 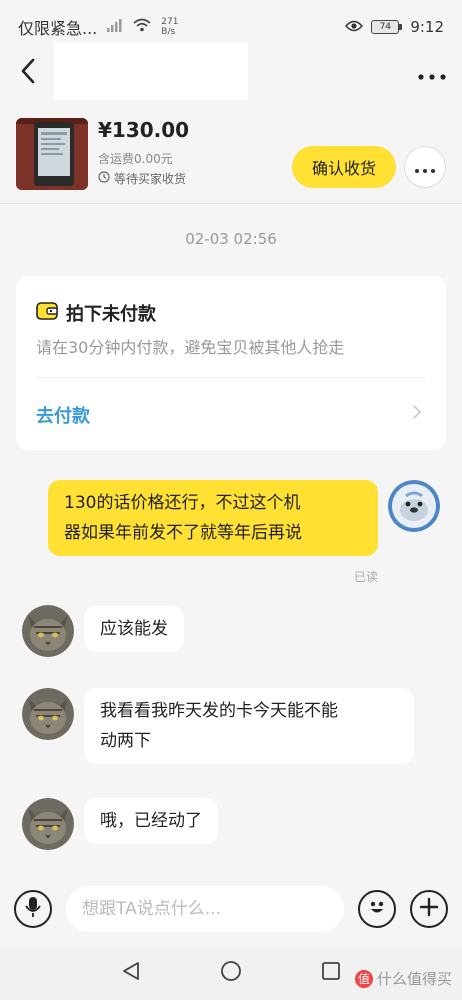 What do you see at coordinates (249, 726) in the screenshot?
I see `message-bubble-received: 我看看我昨天发的卡今天能不能 动两下` at bounding box center [249, 726].